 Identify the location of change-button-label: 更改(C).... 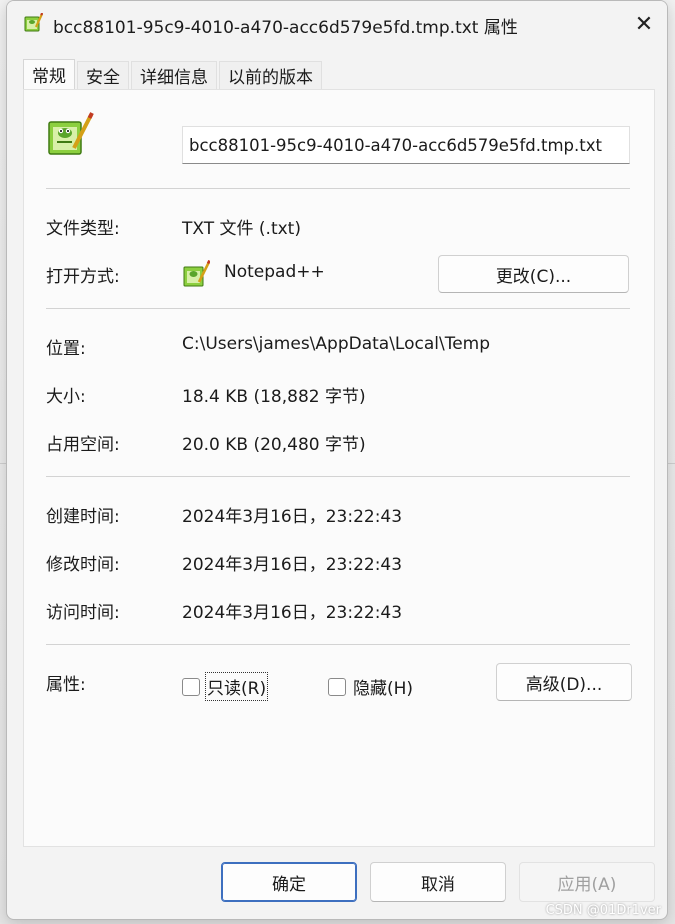
(533, 276).